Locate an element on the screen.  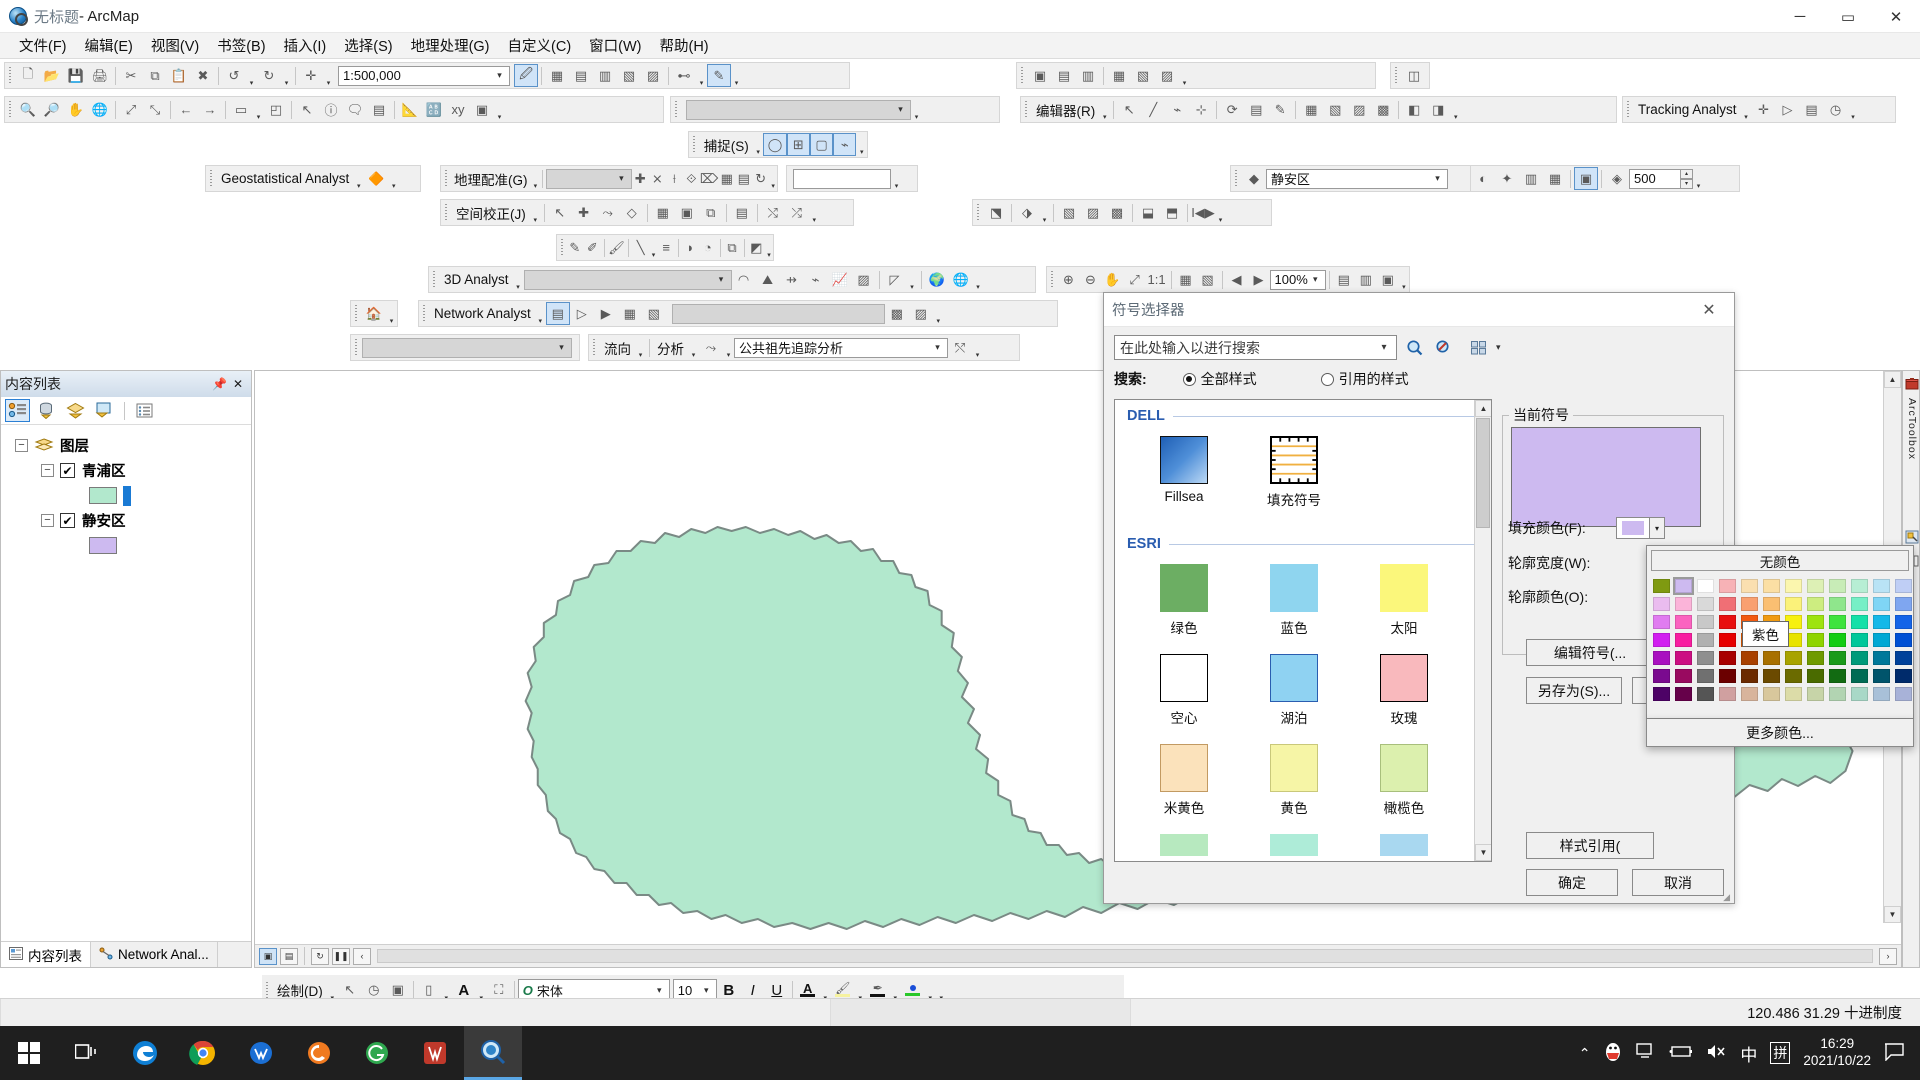
tracking-play-icon: ▷ is located at coordinates (1788, 109).